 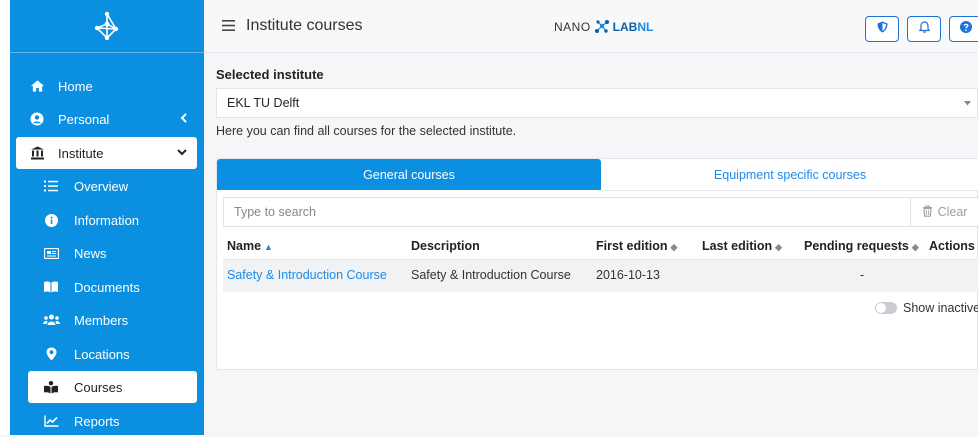 I want to click on sidebar-item-label: Members, so click(x=101, y=320).